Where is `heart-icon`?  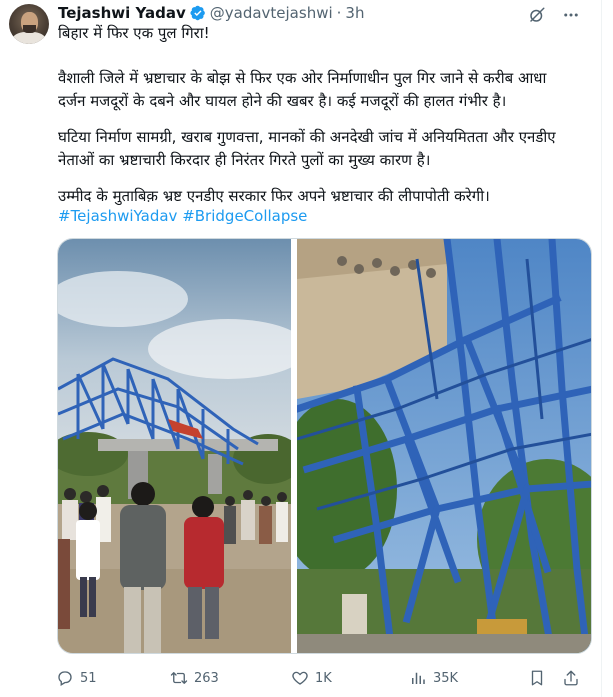 heart-icon is located at coordinates (300, 678).